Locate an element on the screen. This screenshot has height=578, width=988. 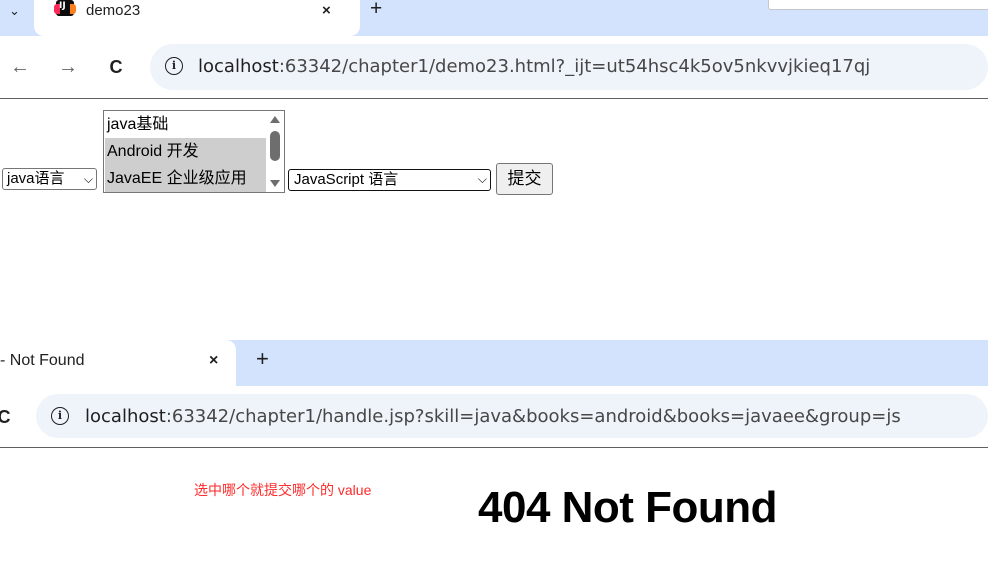
submit-button: 提交 is located at coordinates (524, 179).